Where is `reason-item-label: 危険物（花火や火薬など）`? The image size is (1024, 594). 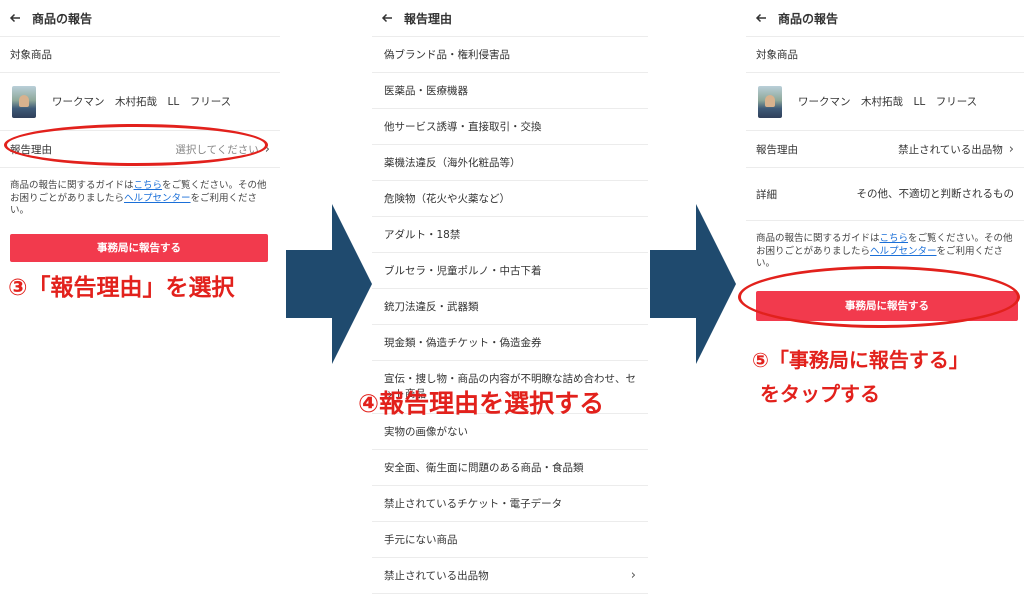
reason-item-label: 危険物（花火や火薬など） is located at coordinates (447, 199).